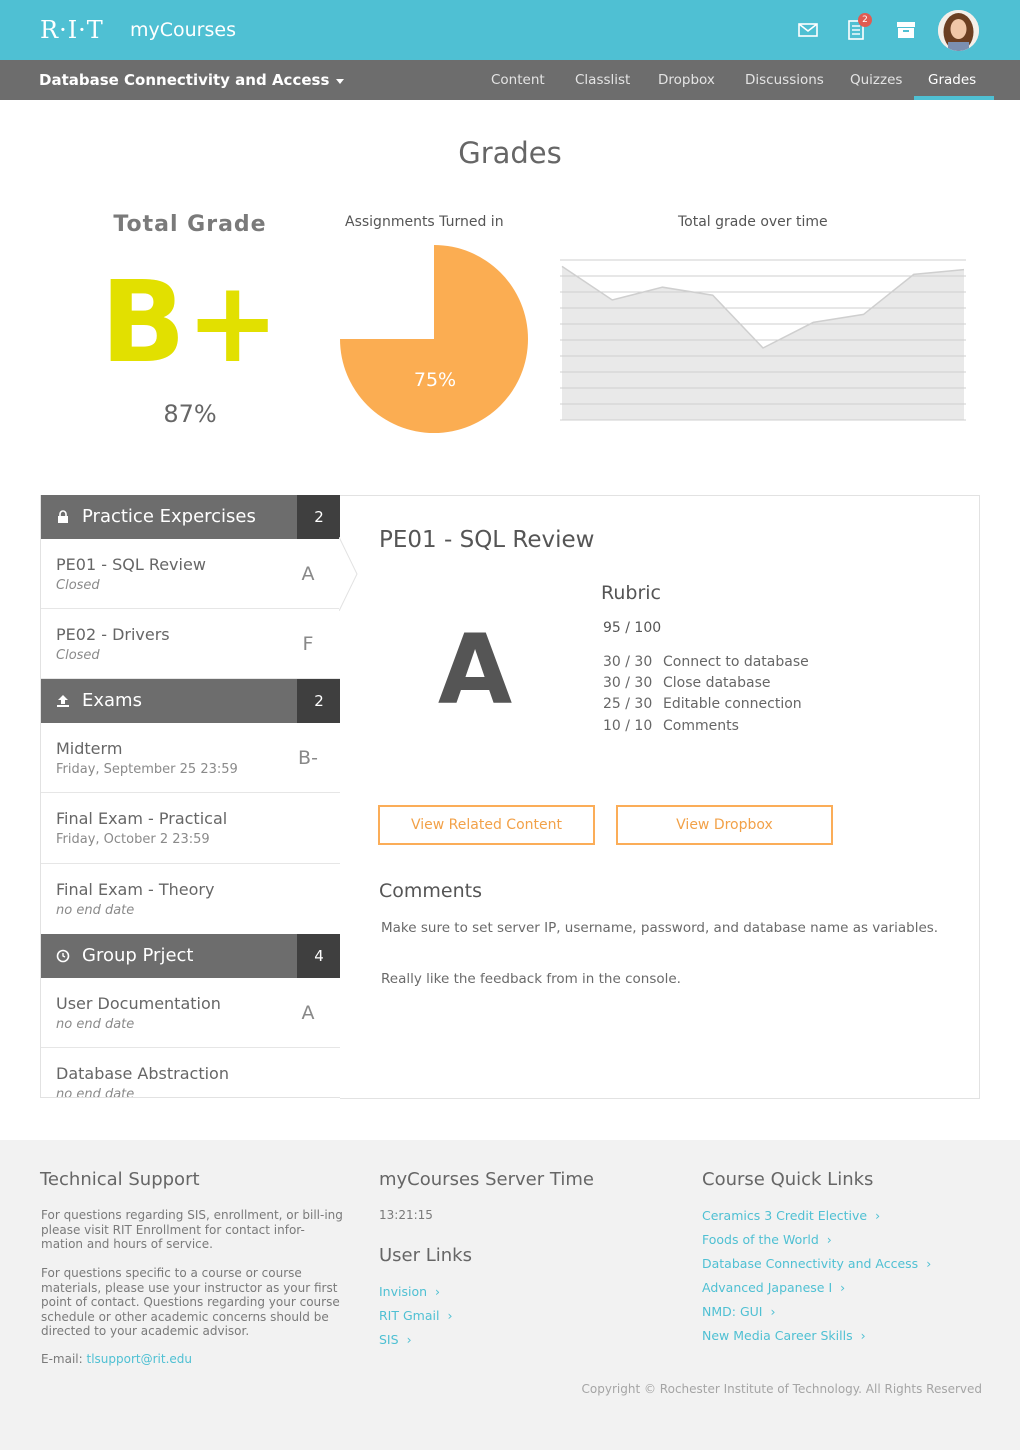  What do you see at coordinates (63, 516) in the screenshot?
I see `lock-icon` at bounding box center [63, 516].